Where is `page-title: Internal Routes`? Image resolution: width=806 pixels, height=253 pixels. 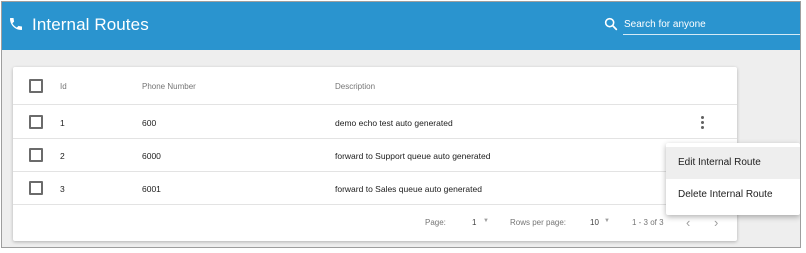 page-title: Internal Routes is located at coordinates (90, 24).